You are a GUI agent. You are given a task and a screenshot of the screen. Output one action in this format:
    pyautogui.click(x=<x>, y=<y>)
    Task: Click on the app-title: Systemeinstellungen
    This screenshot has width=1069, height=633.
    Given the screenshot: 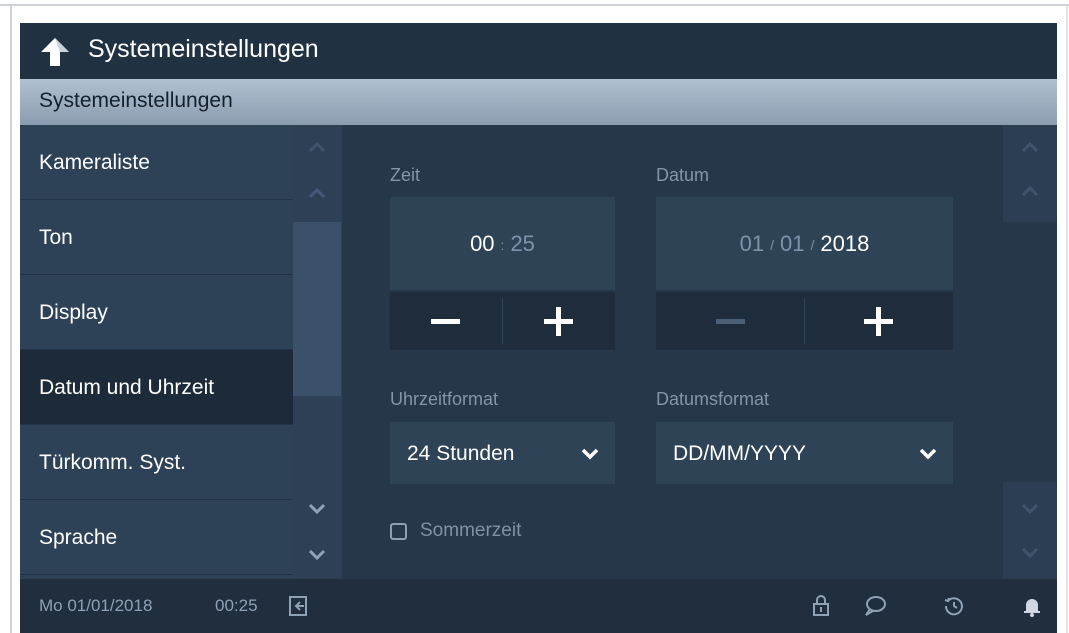 What is the action you would take?
    pyautogui.click(x=203, y=49)
    